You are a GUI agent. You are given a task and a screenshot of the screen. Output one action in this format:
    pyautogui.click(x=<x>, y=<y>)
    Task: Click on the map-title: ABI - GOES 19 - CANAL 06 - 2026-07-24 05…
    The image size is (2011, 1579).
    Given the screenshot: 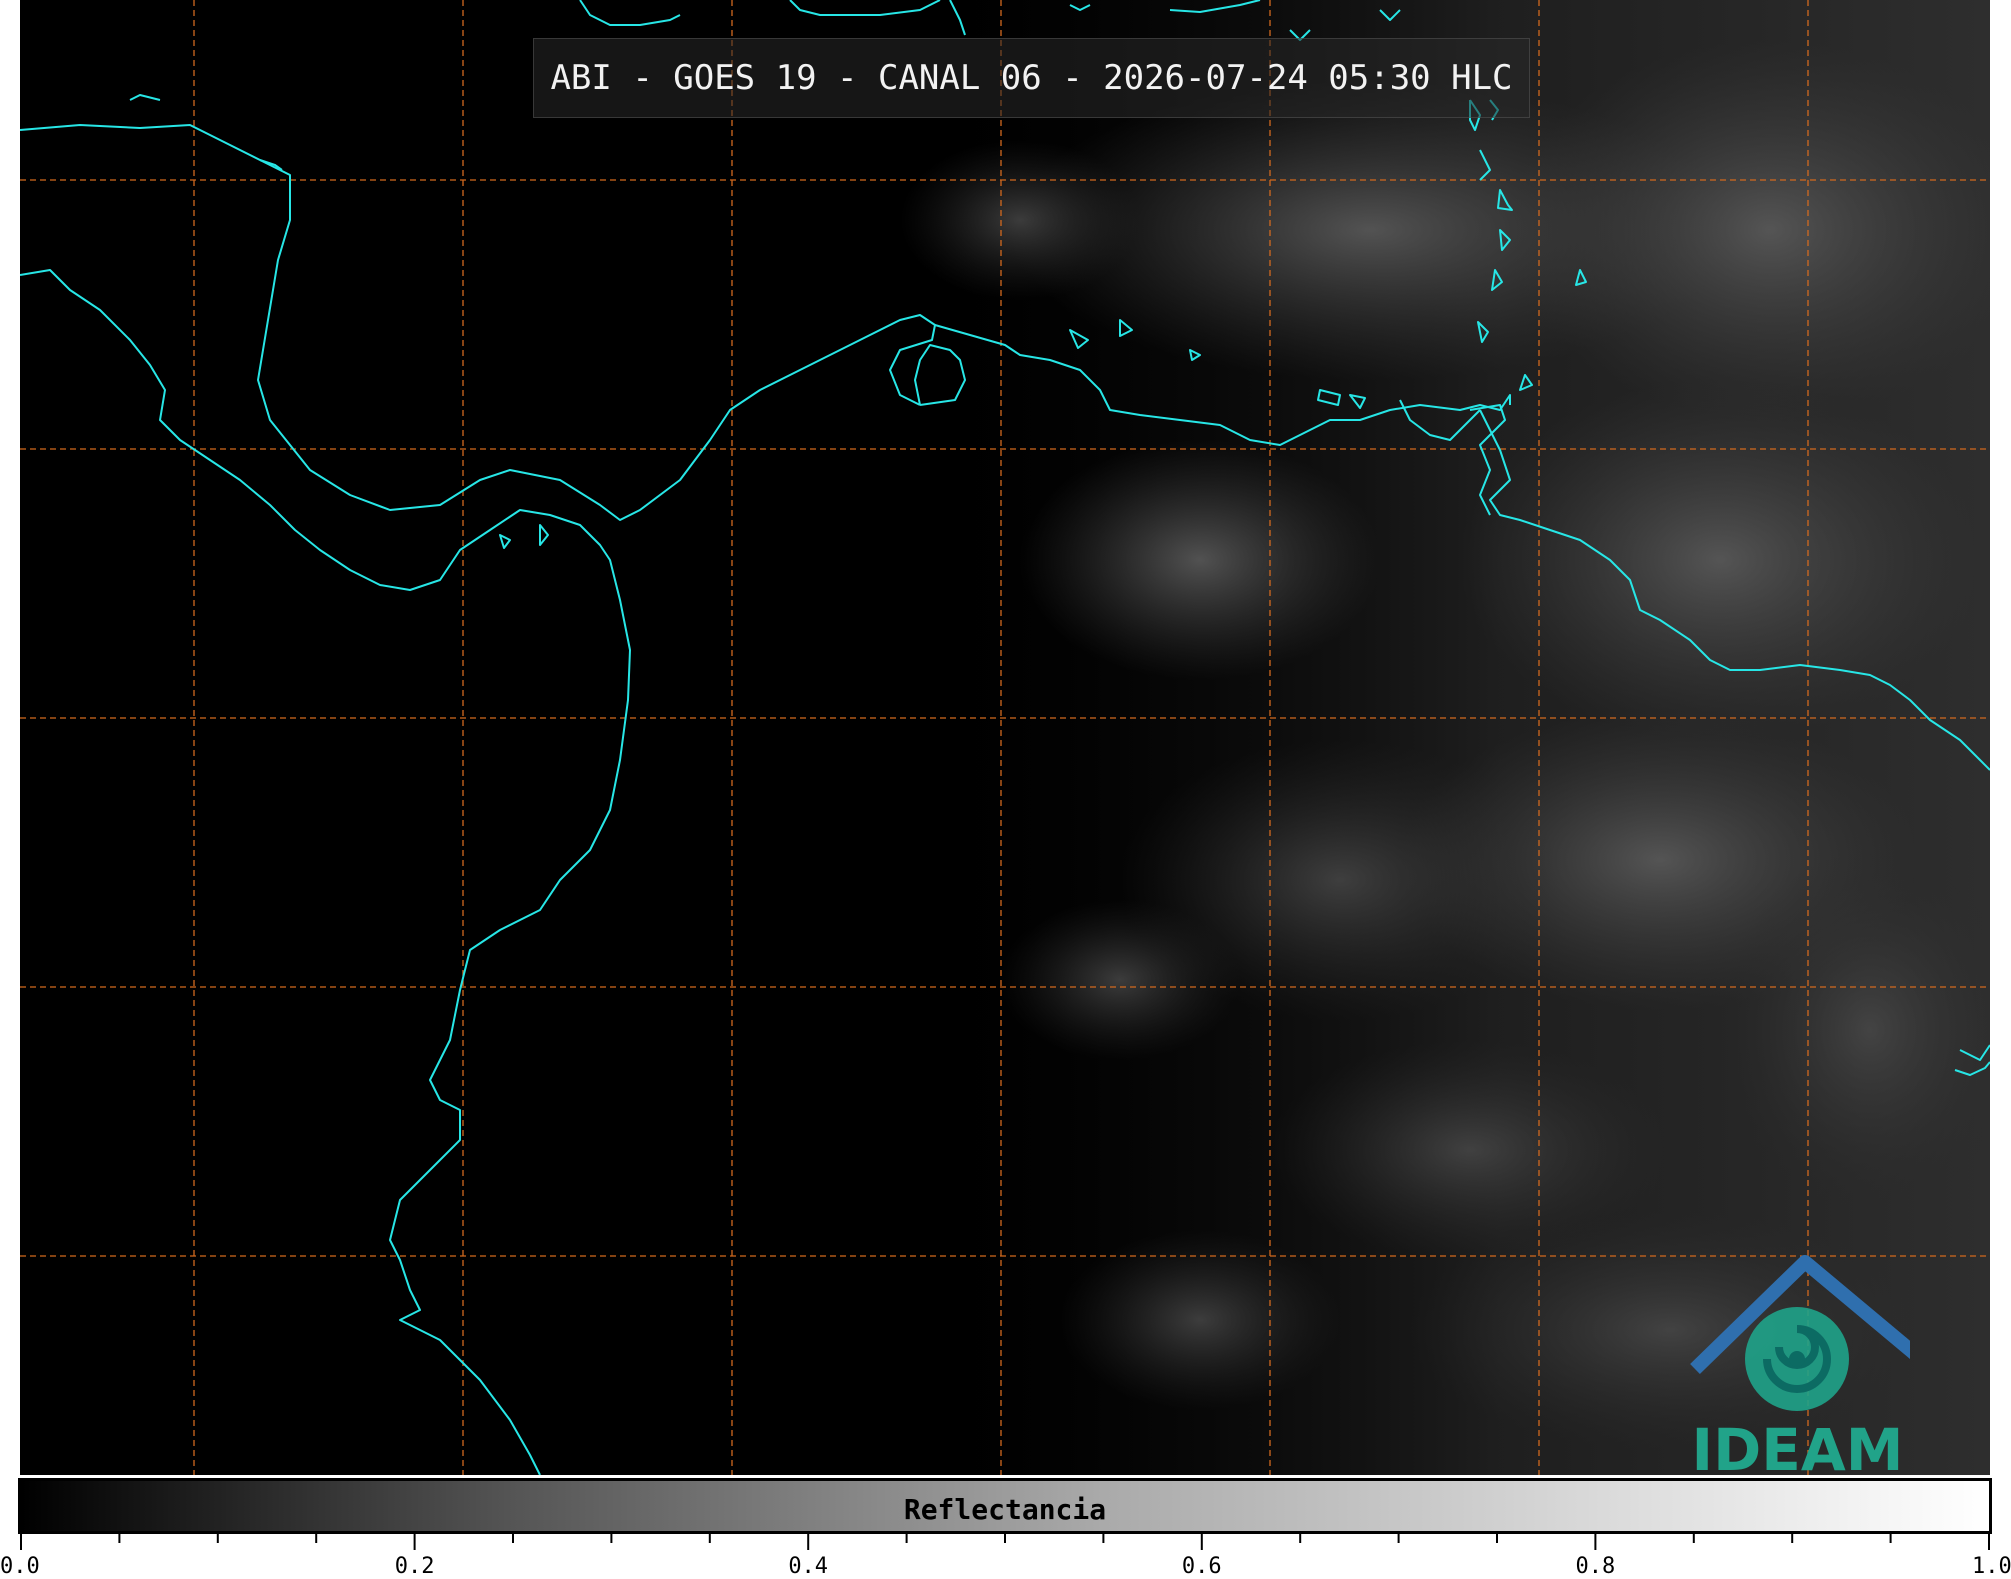 What is the action you would take?
    pyautogui.click(x=1031, y=78)
    